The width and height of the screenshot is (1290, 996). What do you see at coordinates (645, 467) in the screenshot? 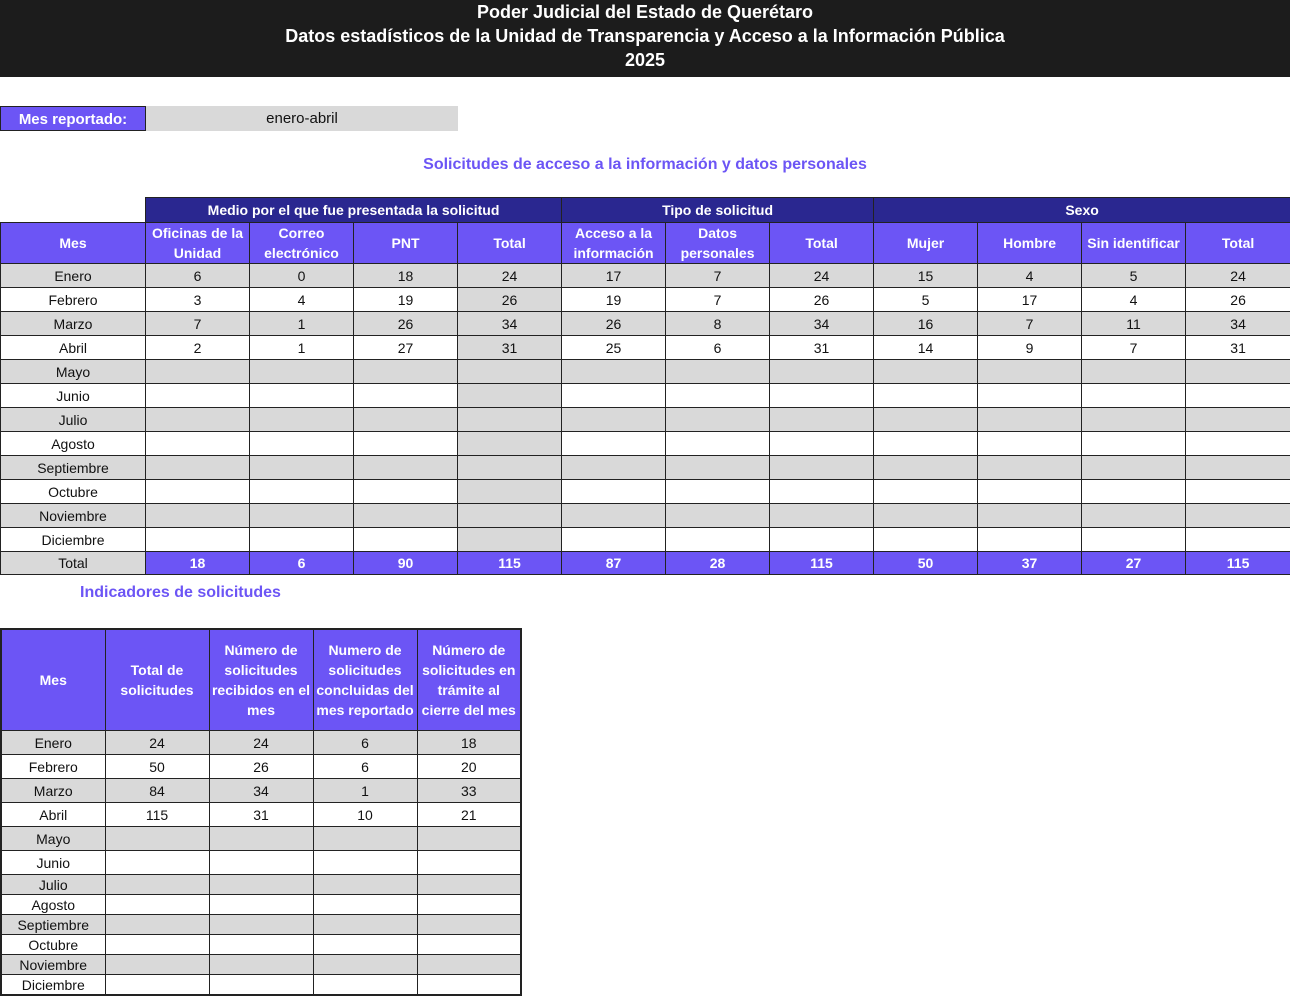
I see `table-row: Septiembre` at bounding box center [645, 467].